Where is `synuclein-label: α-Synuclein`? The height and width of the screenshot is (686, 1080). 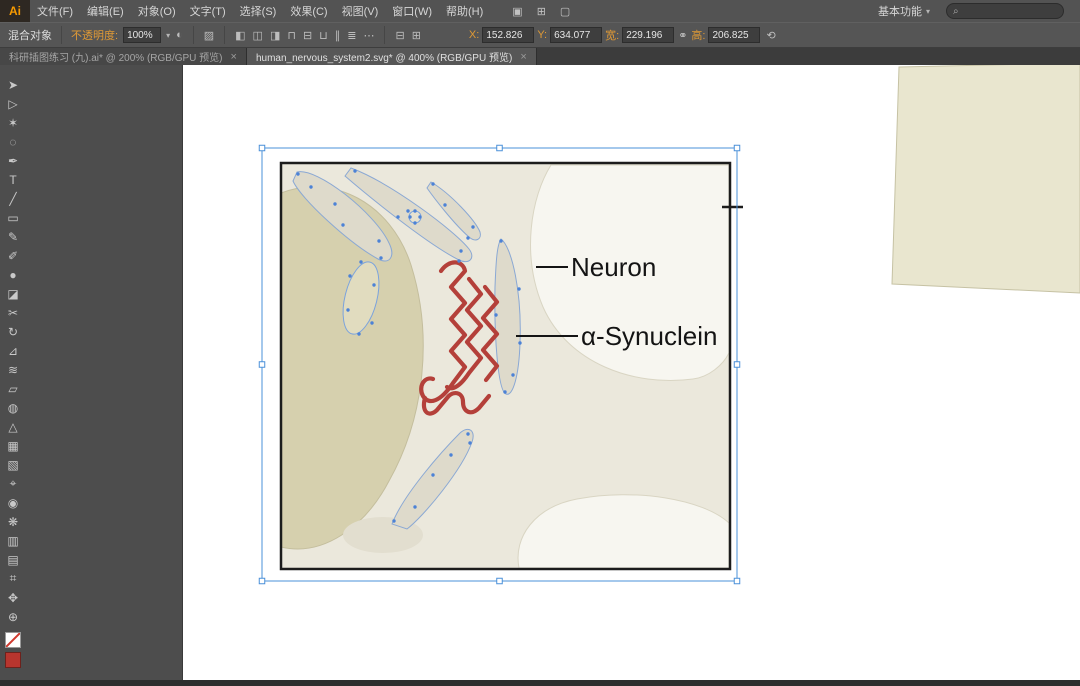
synuclein-label: α-Synuclein is located at coordinates (649, 336).